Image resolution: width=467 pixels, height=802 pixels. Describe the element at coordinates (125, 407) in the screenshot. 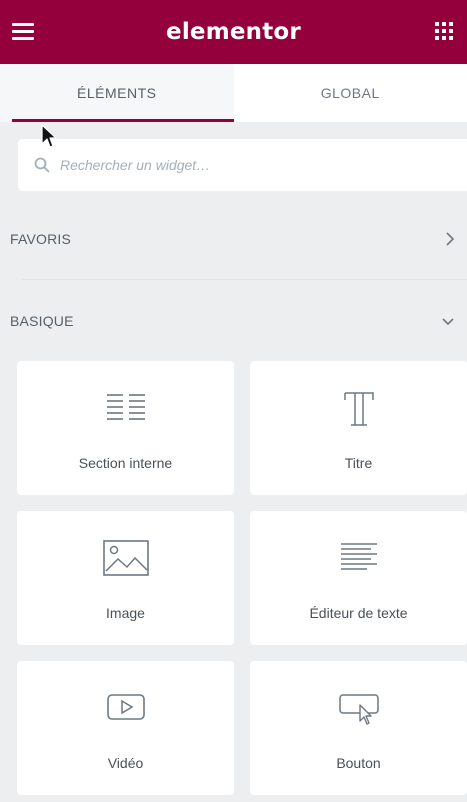

I see `inner-section-icon` at that location.